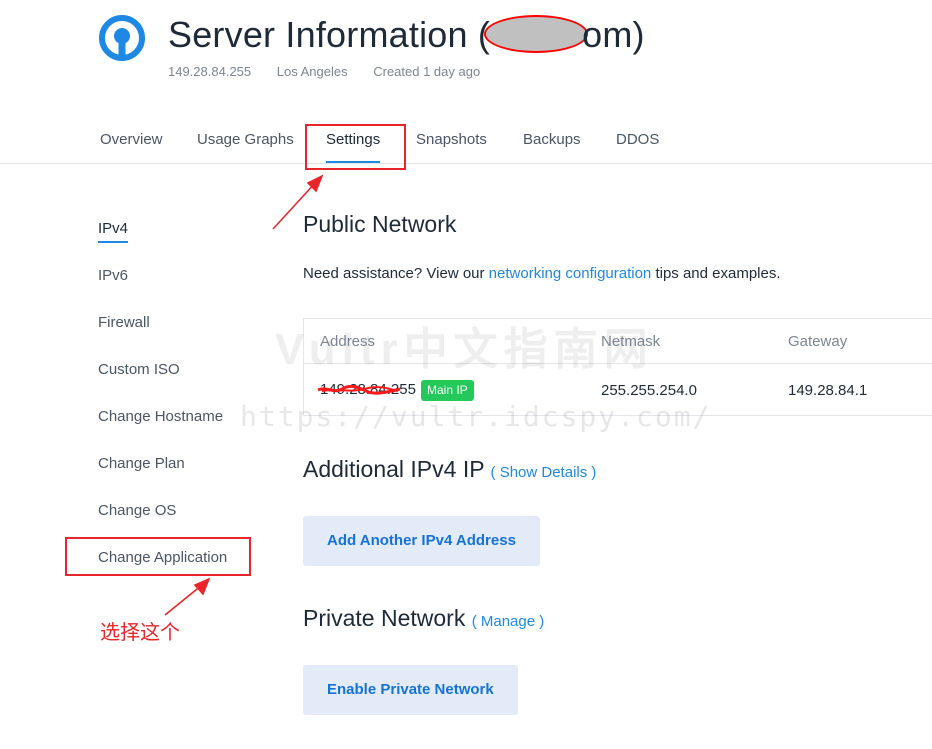 The image size is (932, 749). Describe the element at coordinates (312, 71) in the screenshot. I see `server-location: Los Angeles` at that location.